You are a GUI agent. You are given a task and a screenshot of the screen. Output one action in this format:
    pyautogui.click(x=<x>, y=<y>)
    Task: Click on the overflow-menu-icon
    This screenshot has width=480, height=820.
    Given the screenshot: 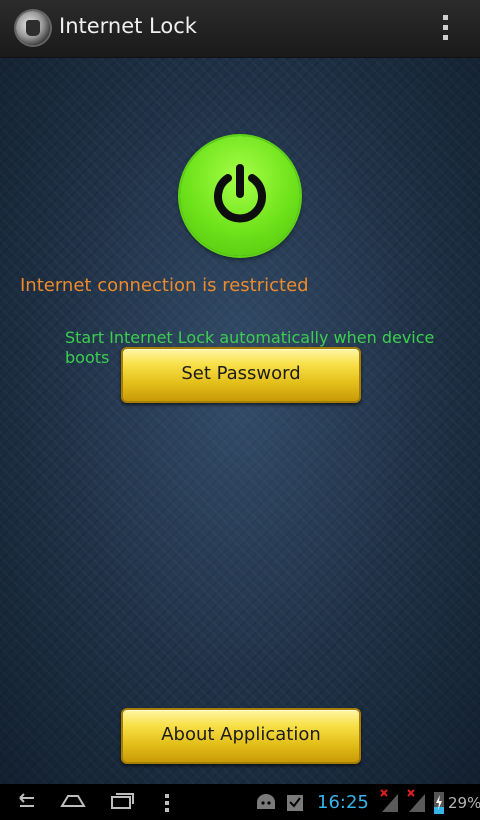 What is the action you would take?
    pyautogui.click(x=446, y=28)
    